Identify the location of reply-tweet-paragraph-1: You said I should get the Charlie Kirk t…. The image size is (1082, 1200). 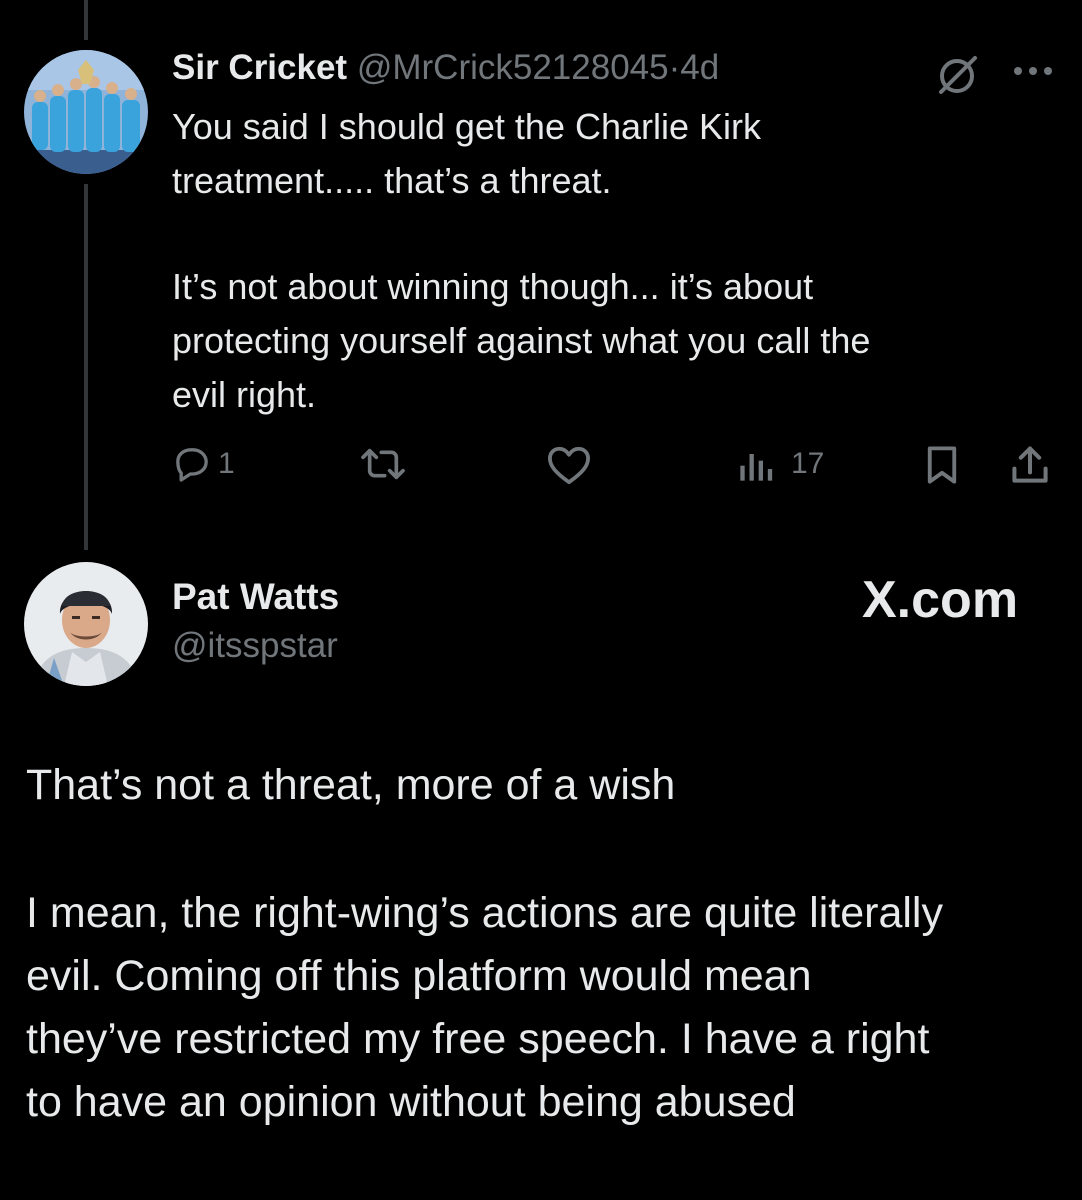
(467, 153).